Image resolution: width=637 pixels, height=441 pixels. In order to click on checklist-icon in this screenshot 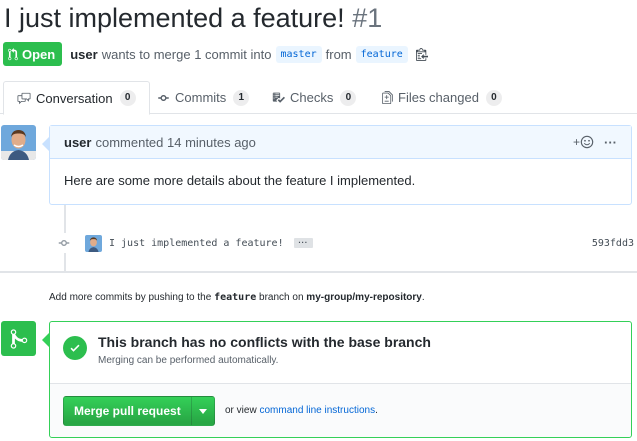, I will do `click(278, 97)`.